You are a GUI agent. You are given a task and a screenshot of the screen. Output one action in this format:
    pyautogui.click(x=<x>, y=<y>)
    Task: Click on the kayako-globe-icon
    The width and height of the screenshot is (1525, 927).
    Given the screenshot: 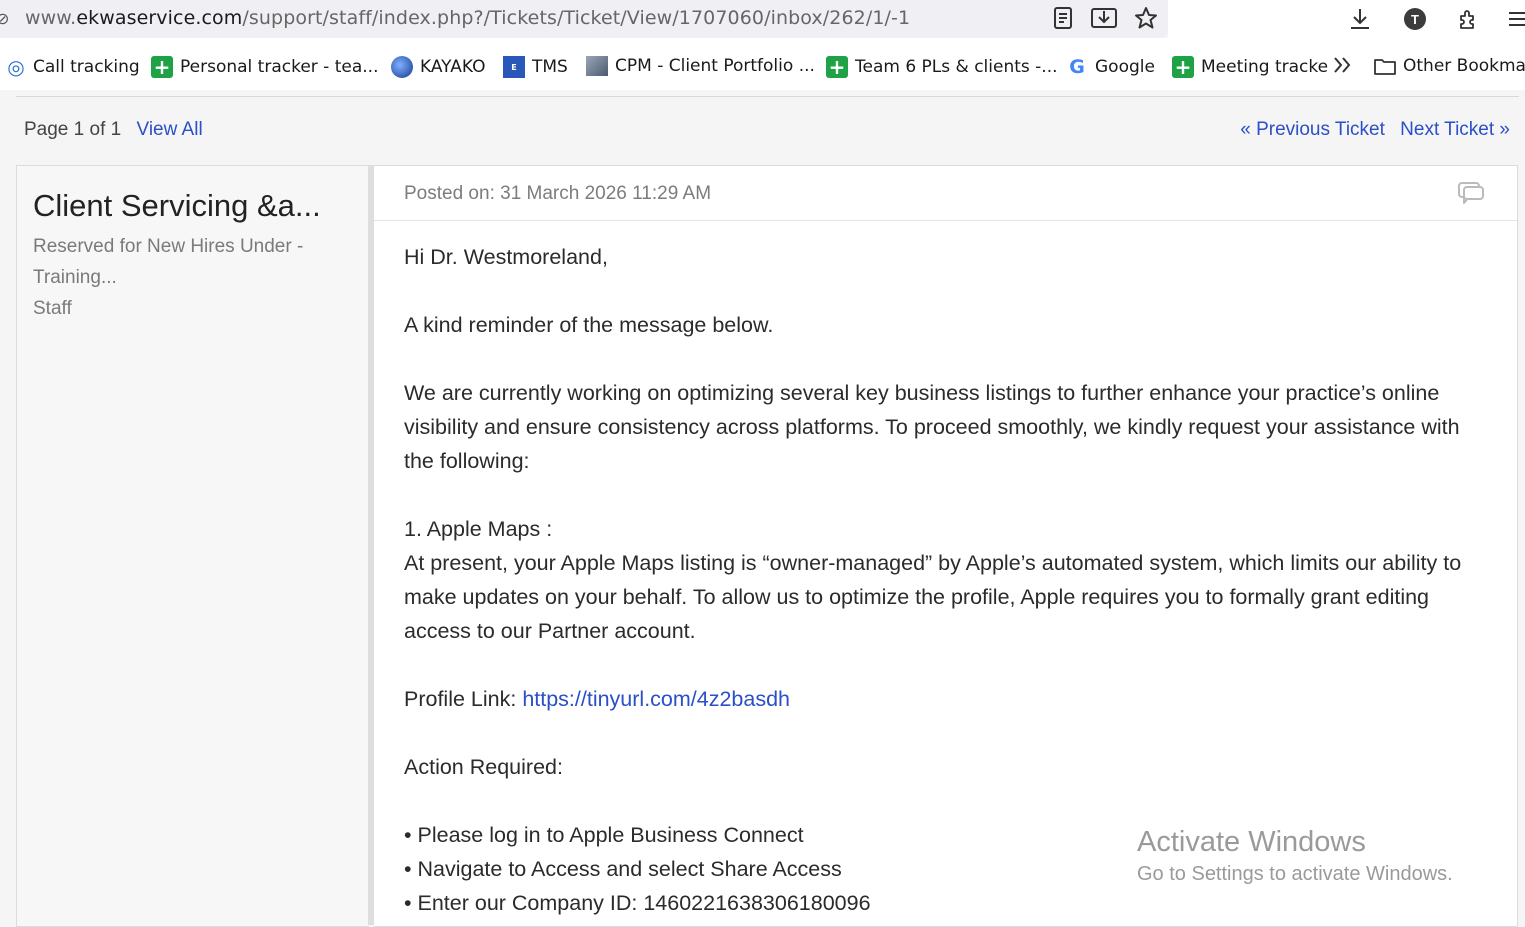 What is the action you would take?
    pyautogui.click(x=402, y=67)
    